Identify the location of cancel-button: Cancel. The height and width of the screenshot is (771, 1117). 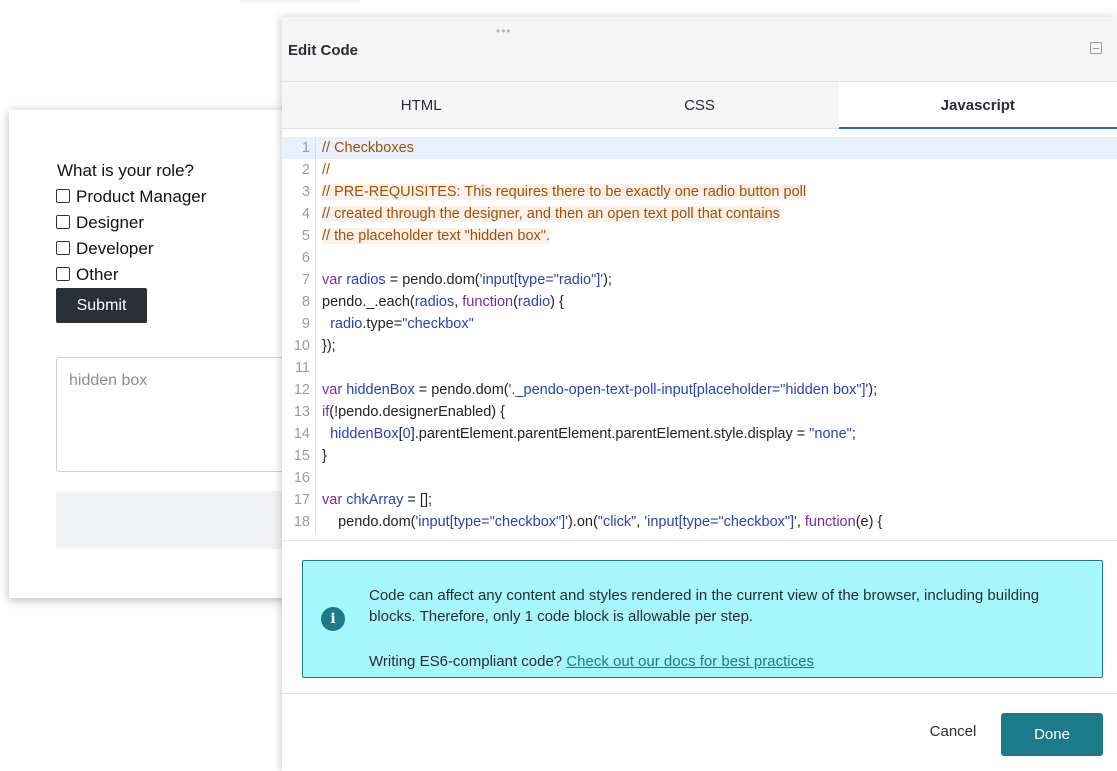
(953, 731).